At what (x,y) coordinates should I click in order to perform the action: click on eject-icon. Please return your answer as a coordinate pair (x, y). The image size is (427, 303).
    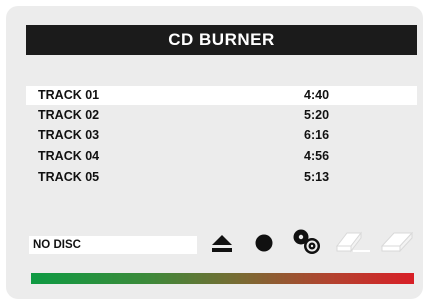
    Looking at the image, I should click on (222, 243).